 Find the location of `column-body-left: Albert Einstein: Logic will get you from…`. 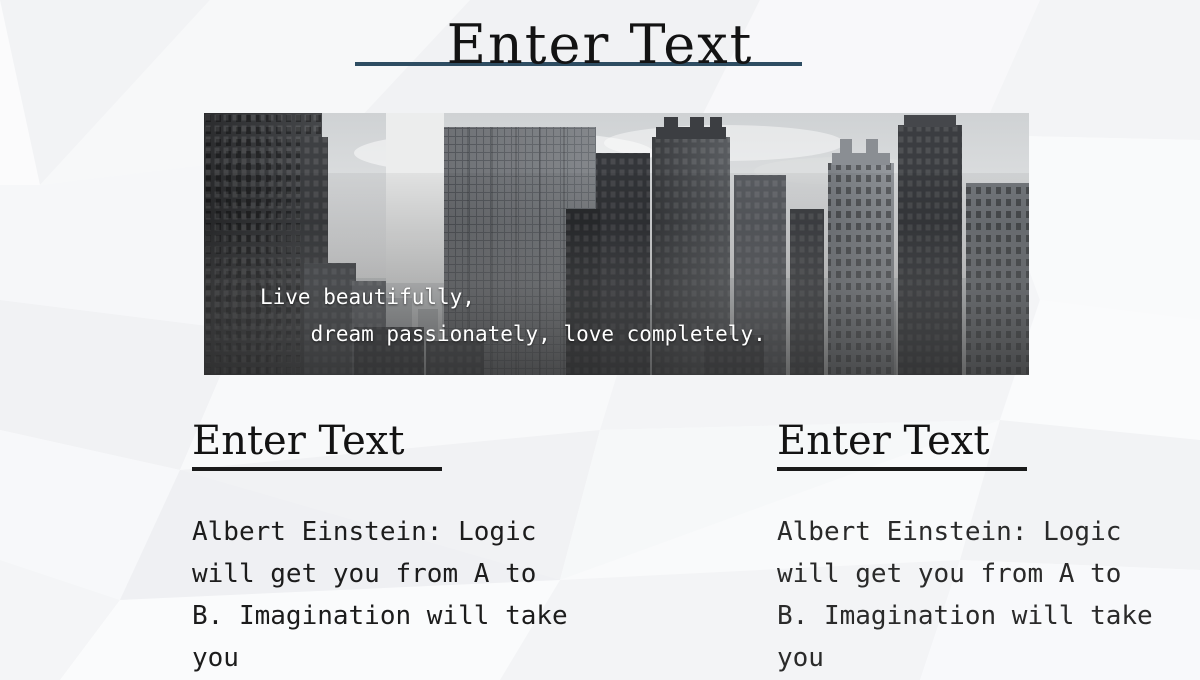

column-body-left: Albert Einstein: Logic will get you from… is located at coordinates (387, 595).